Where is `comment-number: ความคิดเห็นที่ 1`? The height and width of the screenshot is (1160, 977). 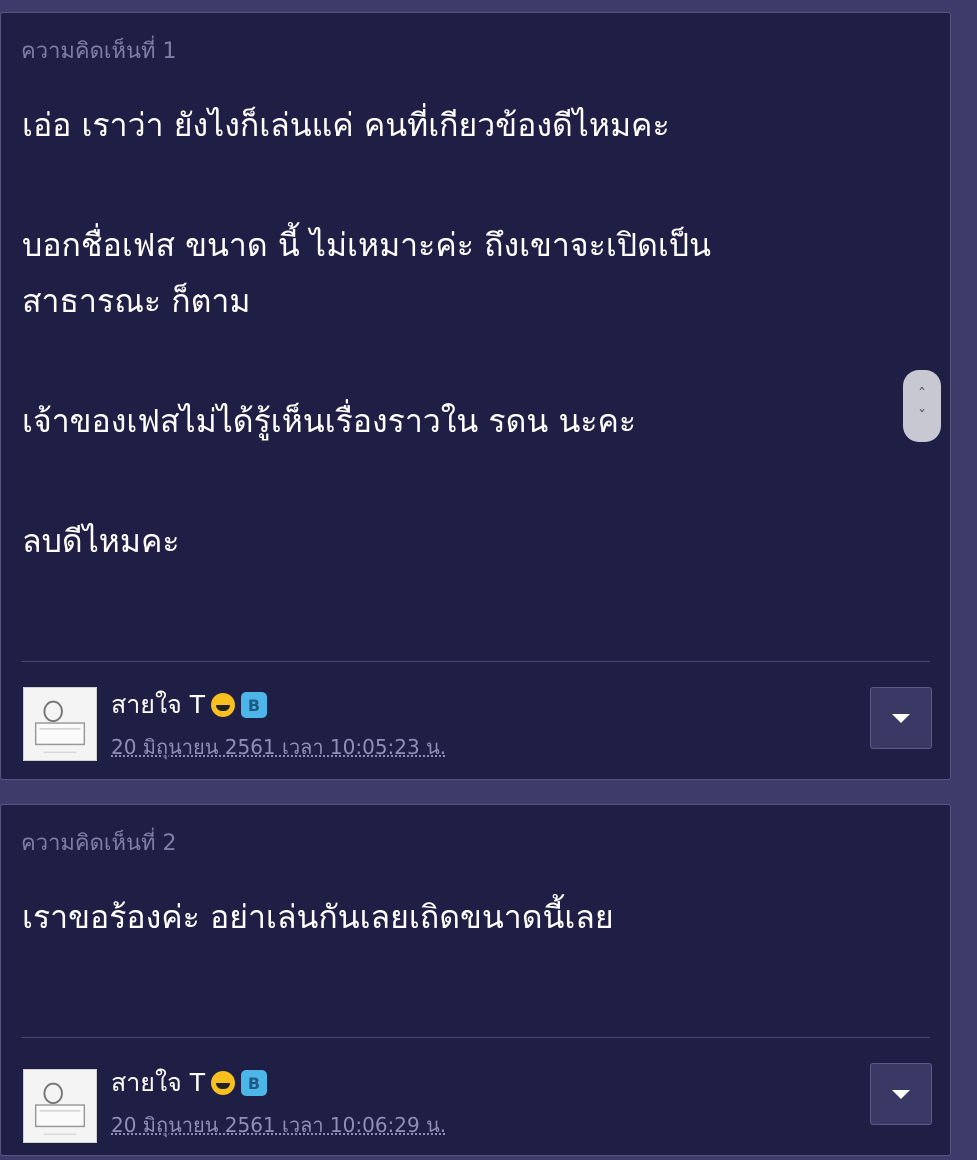
comment-number: ความคิดเห็นที่ 1 is located at coordinates (99, 51).